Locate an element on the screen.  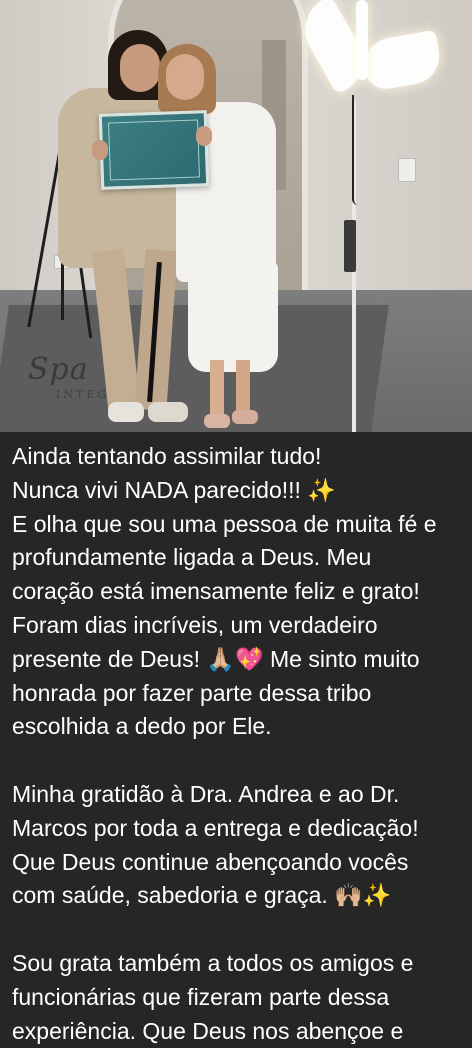
caption-line: Marcos por toda a entrega e dedicação! is located at coordinates (215, 827).